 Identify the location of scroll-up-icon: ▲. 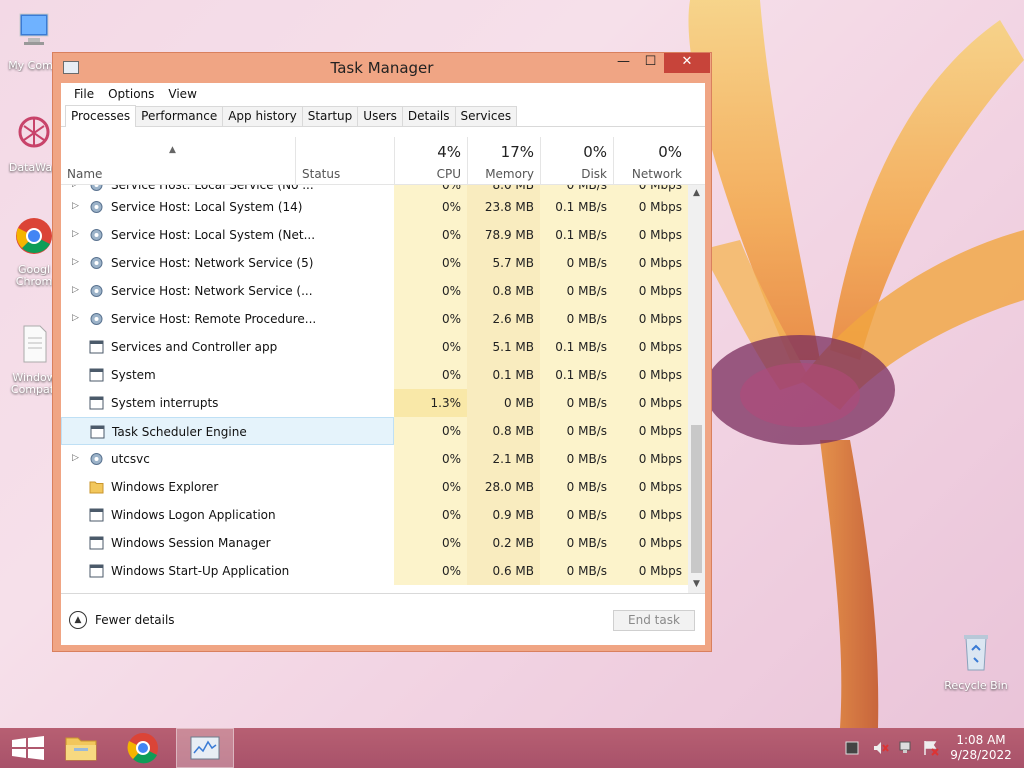
(696, 193).